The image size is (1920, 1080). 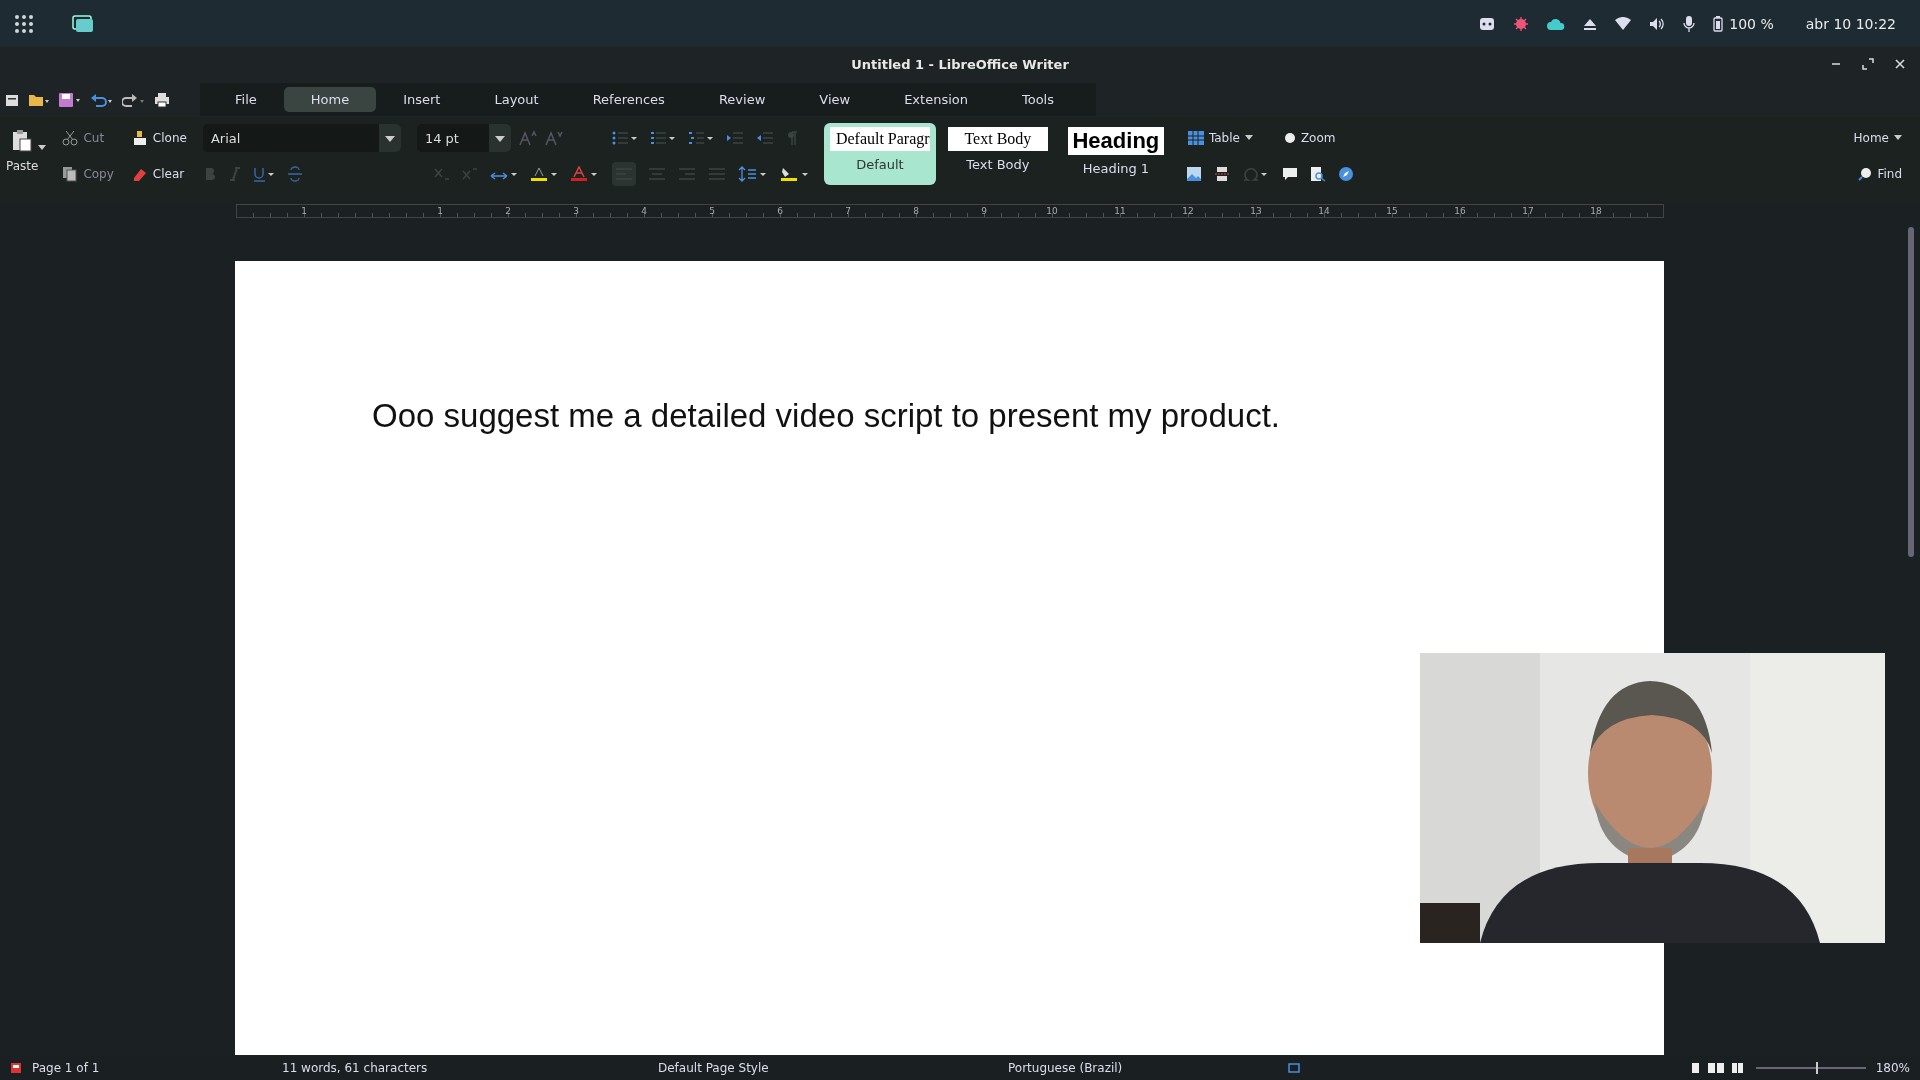 What do you see at coordinates (712, 211) in the screenshot?
I see `ruler-number: 5` at bounding box center [712, 211].